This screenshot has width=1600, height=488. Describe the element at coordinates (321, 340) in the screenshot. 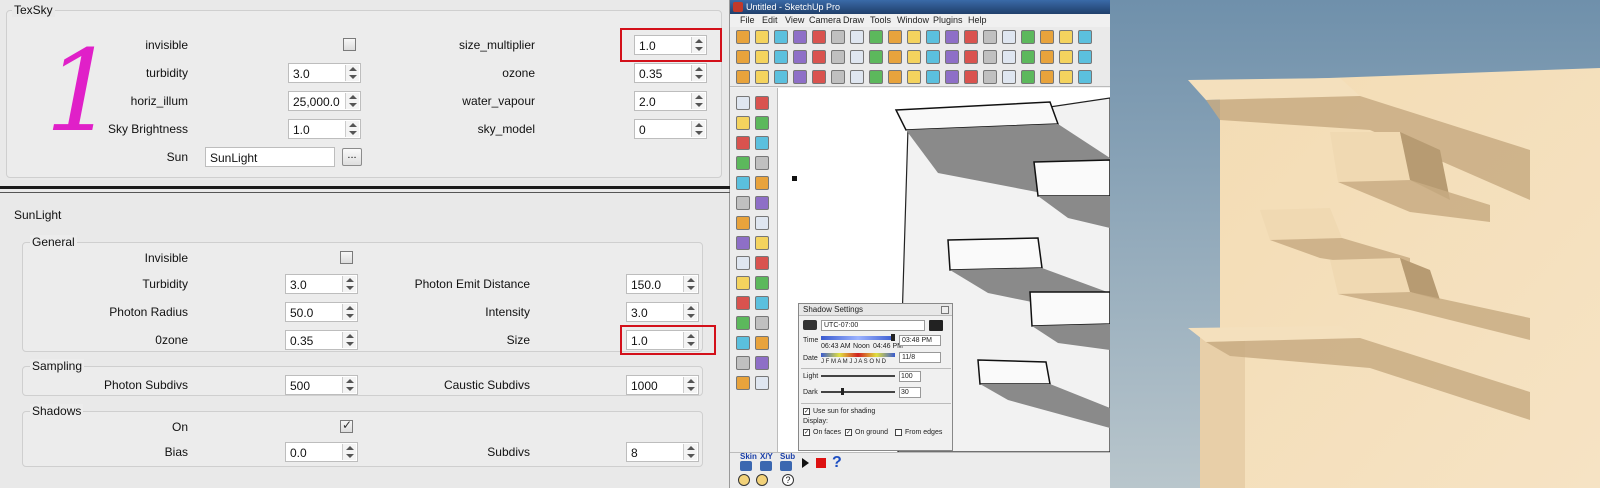

I see `sl-ozone-spinbox: 0.35` at that location.